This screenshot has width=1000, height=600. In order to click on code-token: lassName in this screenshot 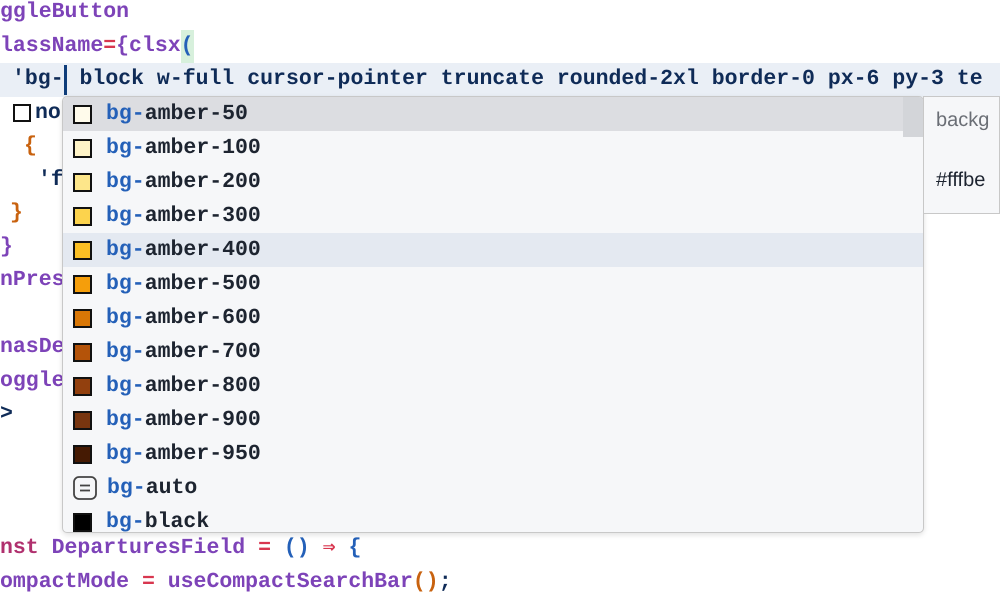, I will do `click(52, 46)`.